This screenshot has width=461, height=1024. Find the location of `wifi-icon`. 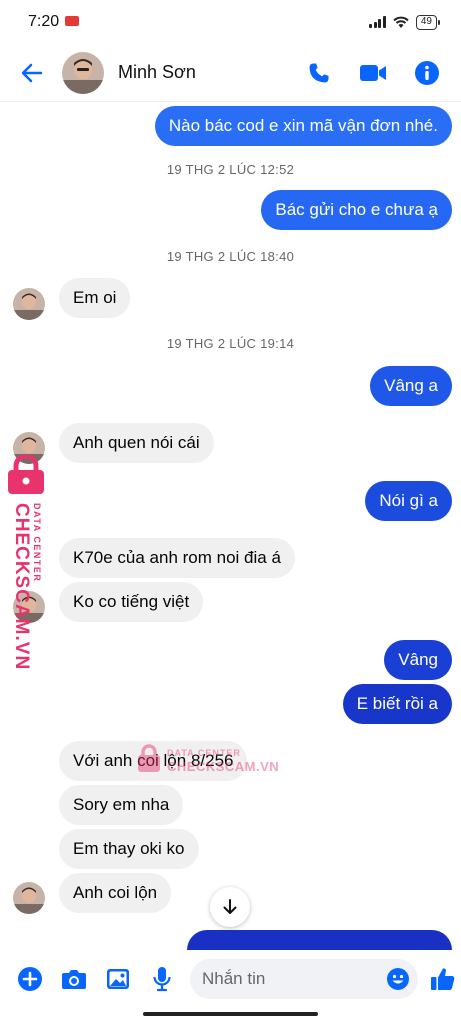

wifi-icon is located at coordinates (401, 22).